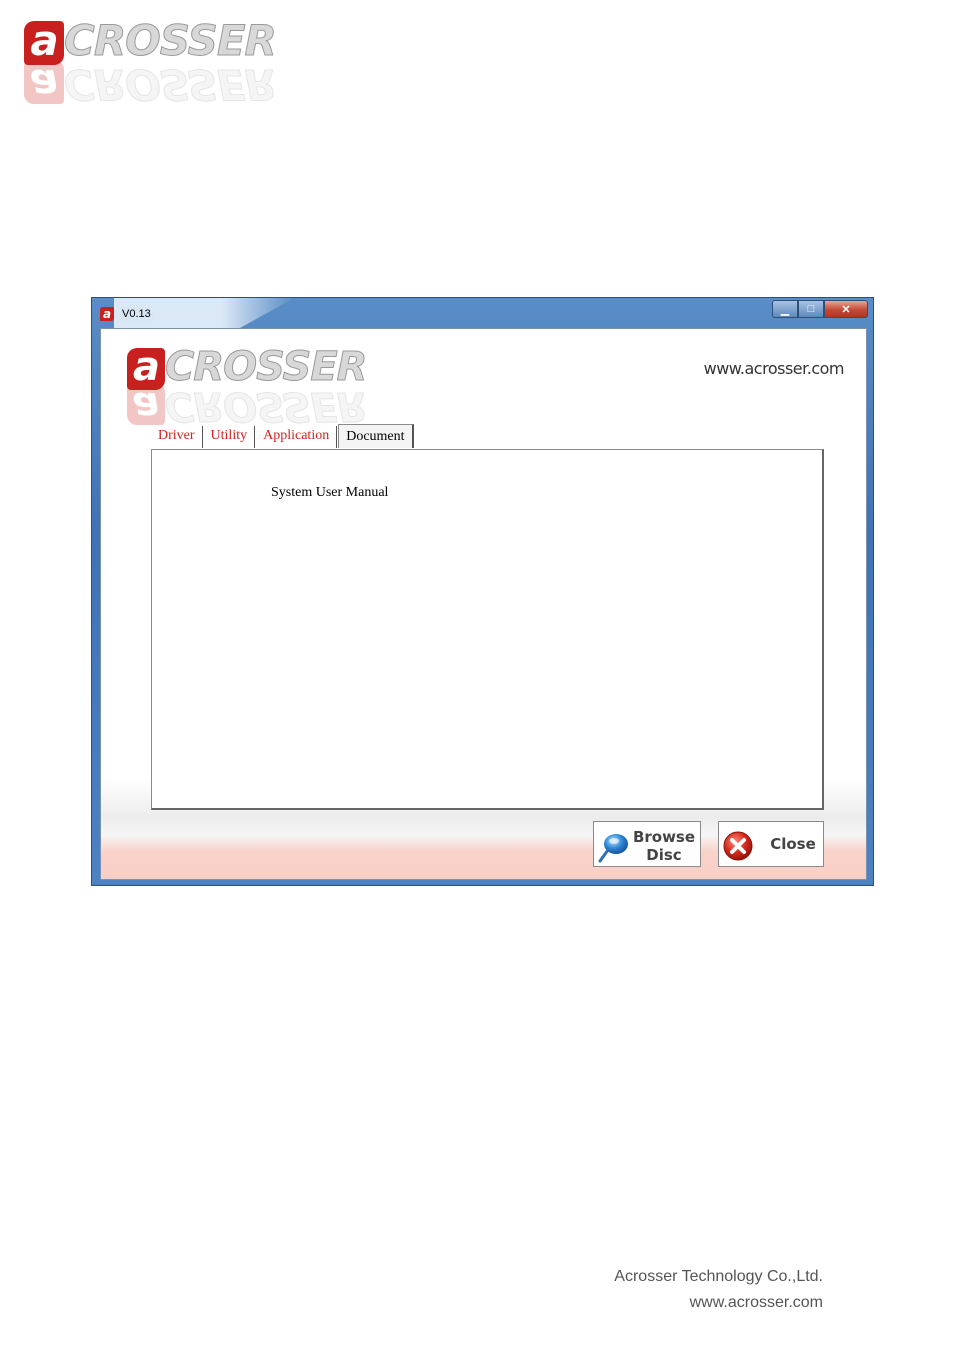 The image size is (954, 1350). Describe the element at coordinates (44, 42) in the screenshot. I see `page-logo-a: a` at that location.